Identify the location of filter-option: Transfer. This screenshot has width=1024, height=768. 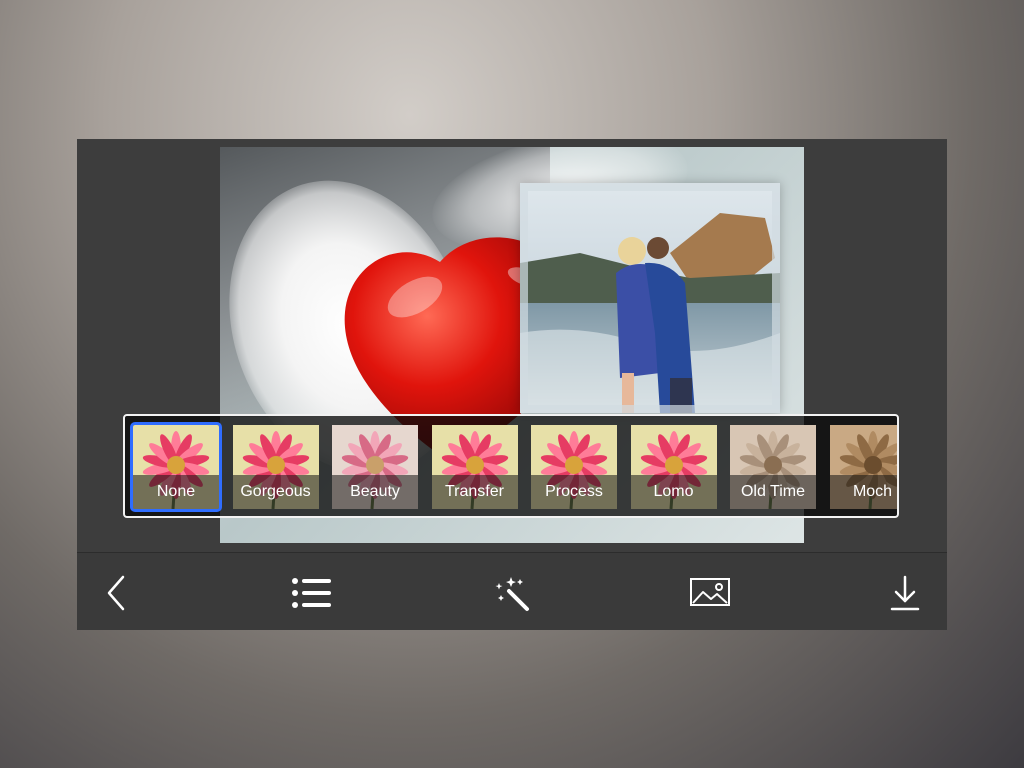
(474, 467).